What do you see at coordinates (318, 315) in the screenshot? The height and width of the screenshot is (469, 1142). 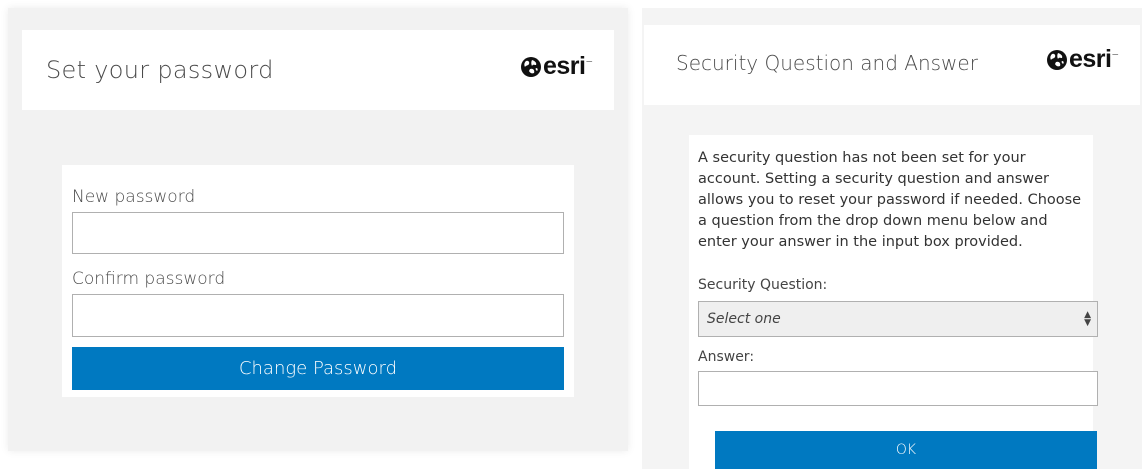 I see `confirm-password-input` at bounding box center [318, 315].